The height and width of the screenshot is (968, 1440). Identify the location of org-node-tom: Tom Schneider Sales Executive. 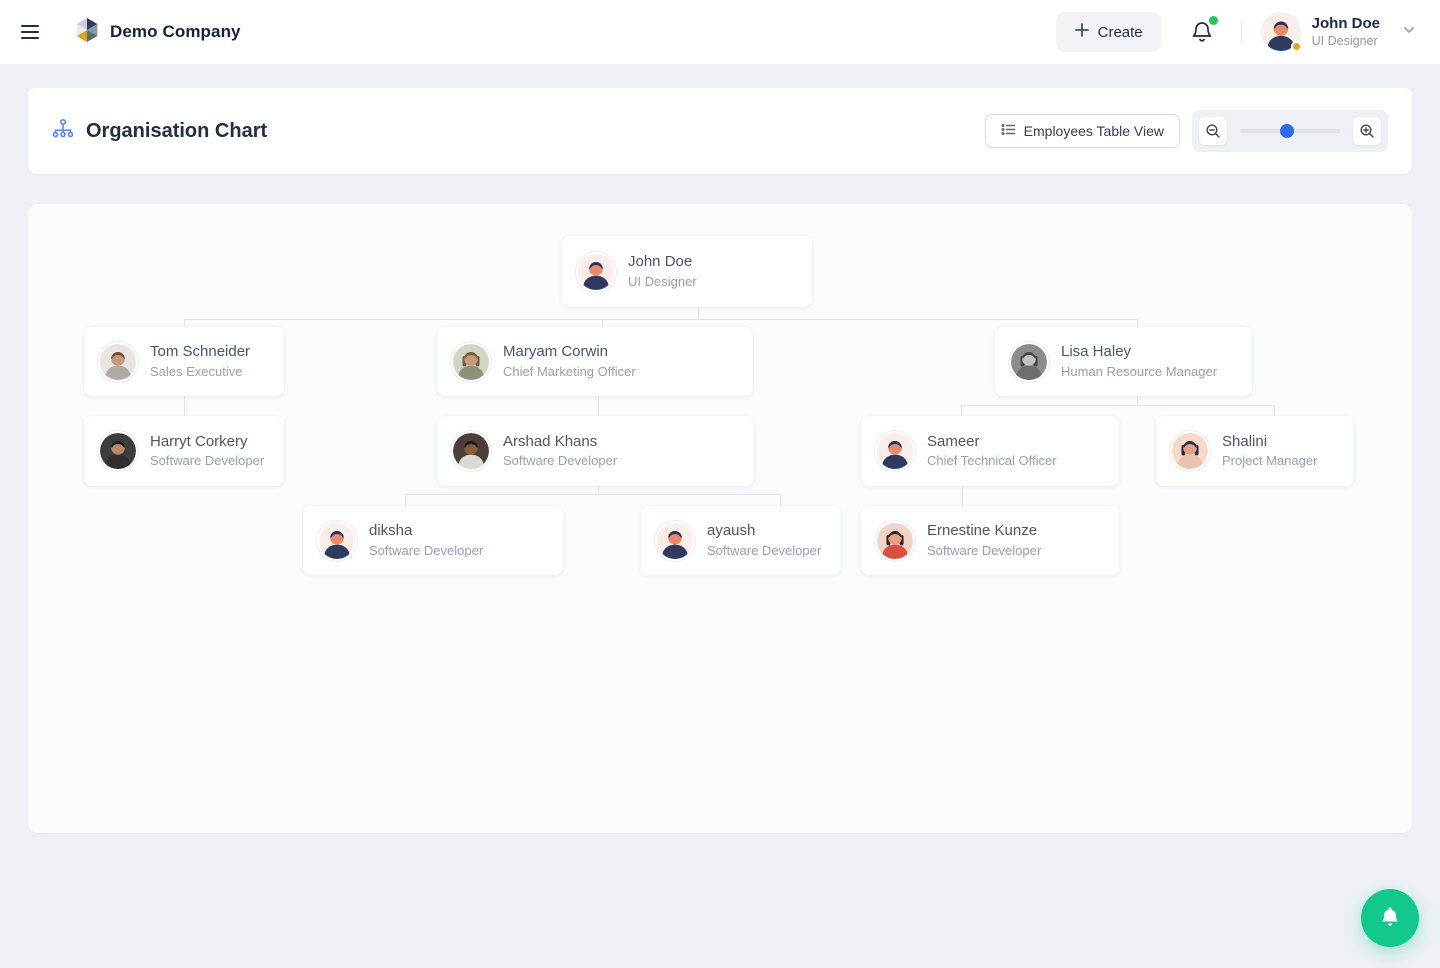
(184, 361).